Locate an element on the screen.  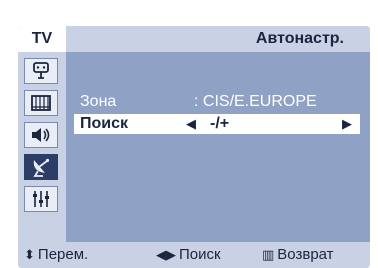
status-move: ⬍ Перем. is located at coordinates (56, 255).